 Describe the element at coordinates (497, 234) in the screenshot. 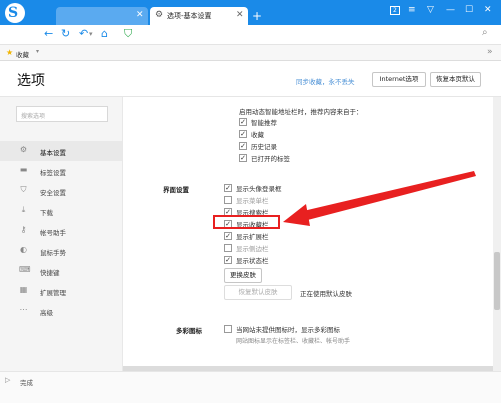

I see `vertical-scrollbar` at that location.